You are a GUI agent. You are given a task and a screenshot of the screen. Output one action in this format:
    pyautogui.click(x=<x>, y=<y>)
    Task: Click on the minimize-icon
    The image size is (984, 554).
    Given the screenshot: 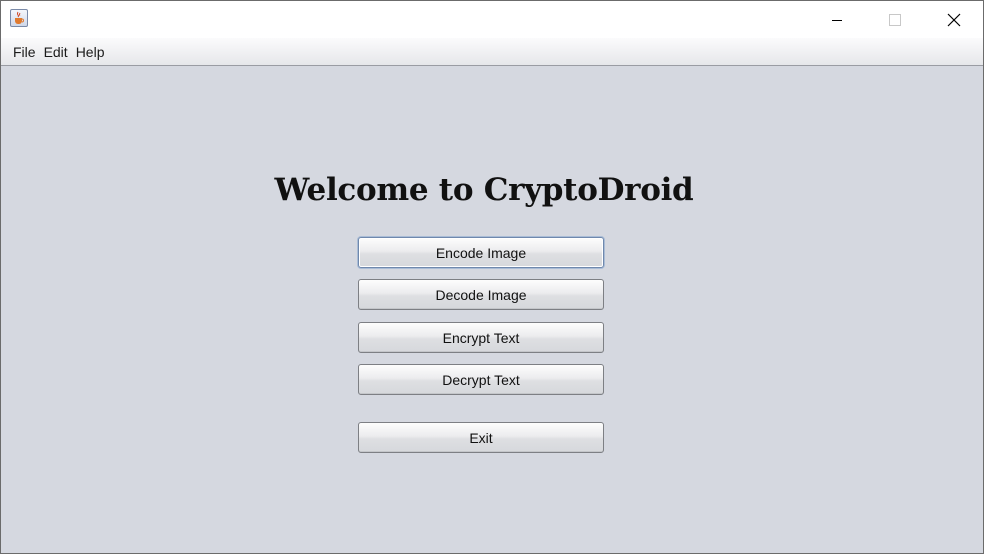 What is the action you would take?
    pyautogui.click(x=837, y=20)
    